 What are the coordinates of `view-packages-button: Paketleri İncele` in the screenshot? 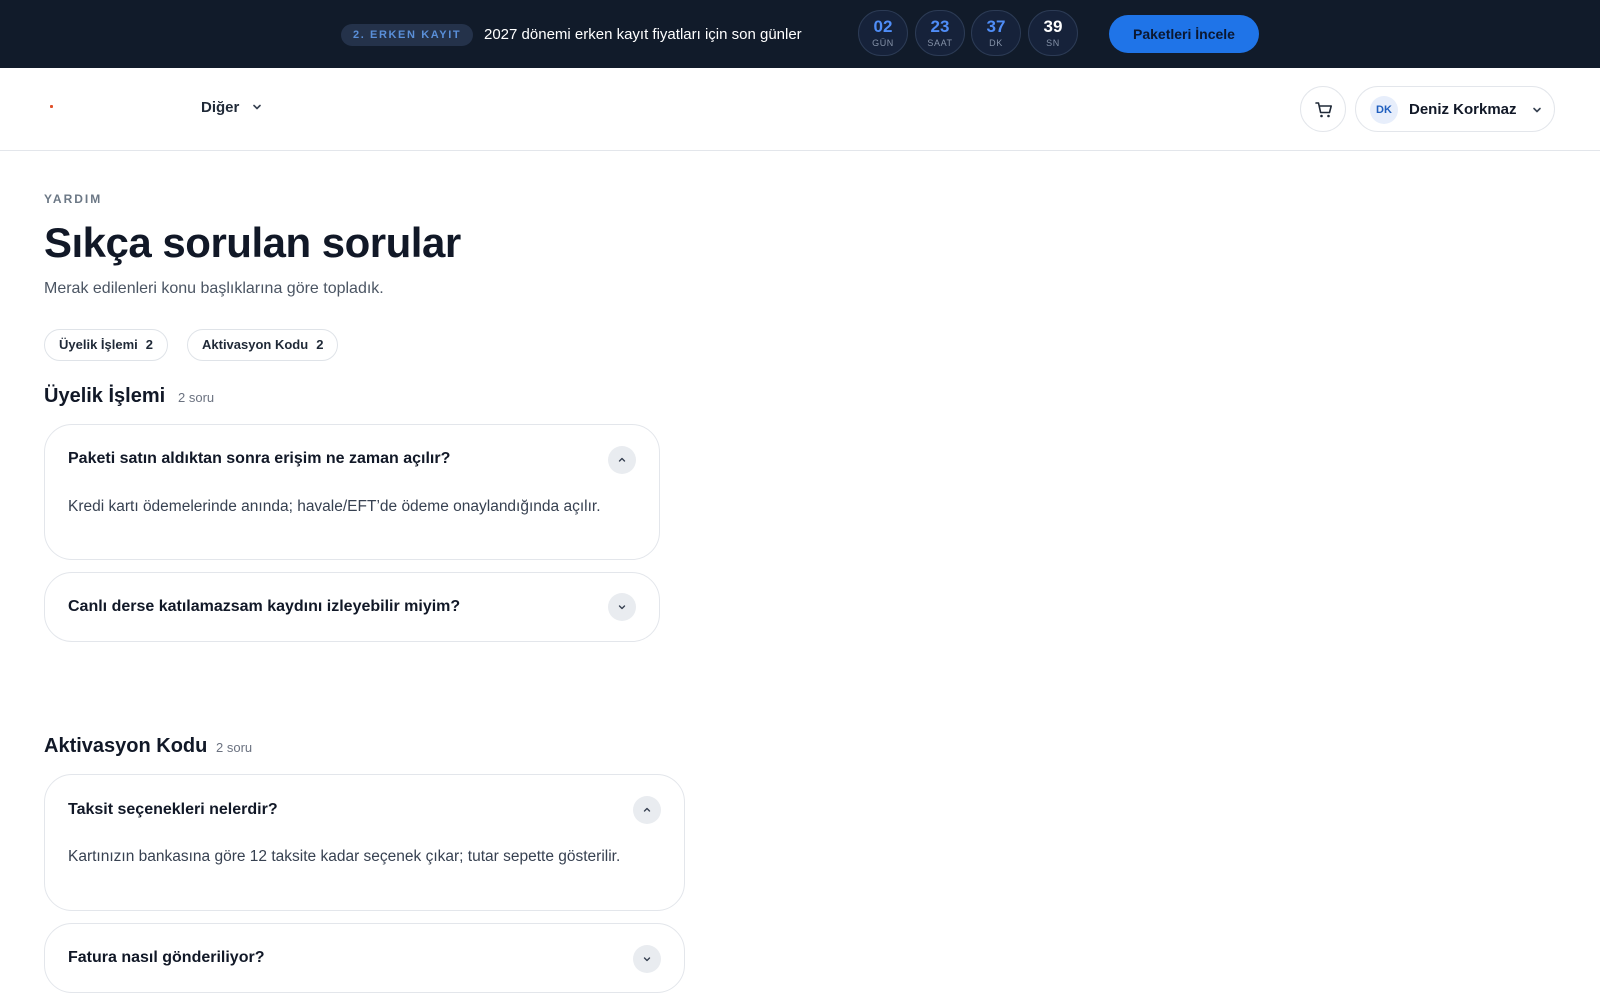 It's located at (1184, 34).